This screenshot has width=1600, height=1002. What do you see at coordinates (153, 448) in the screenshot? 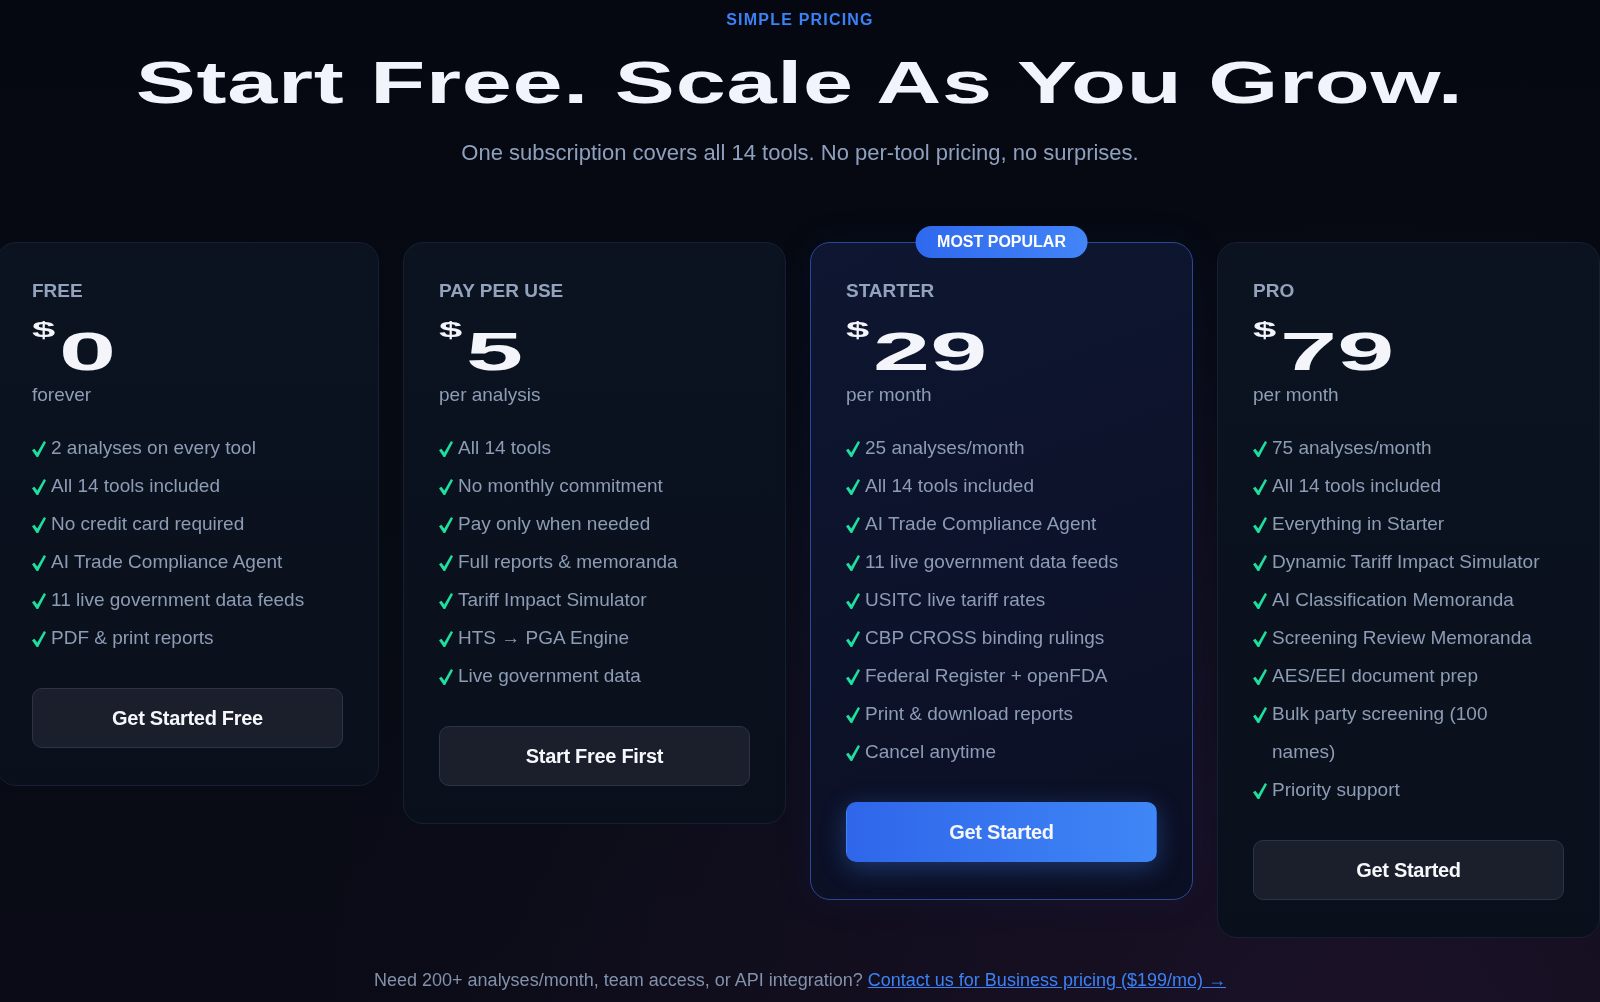
I see `feature-text: 2 analyses on every tool` at bounding box center [153, 448].